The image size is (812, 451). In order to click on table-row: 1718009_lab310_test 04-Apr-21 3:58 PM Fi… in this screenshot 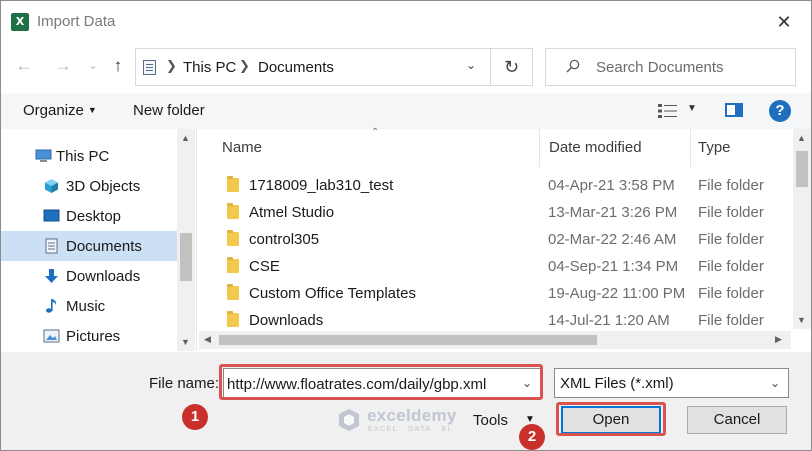, I will do `click(502, 185)`.